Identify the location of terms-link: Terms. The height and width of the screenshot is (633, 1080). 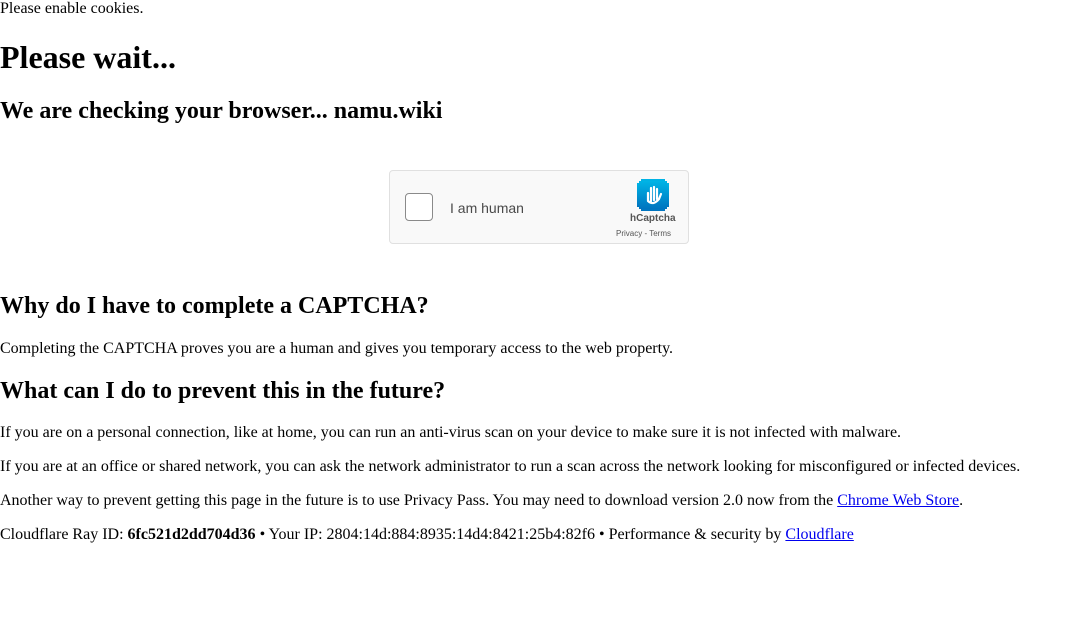
(660, 233).